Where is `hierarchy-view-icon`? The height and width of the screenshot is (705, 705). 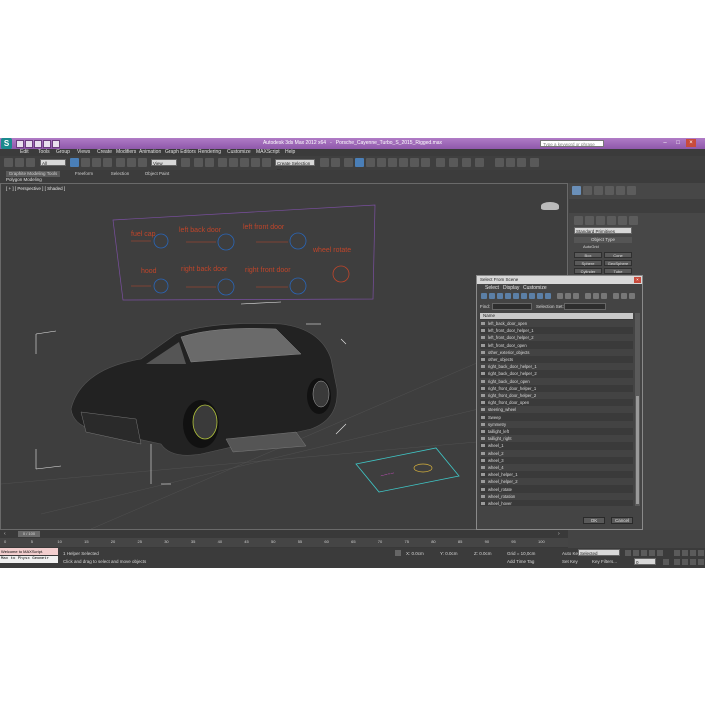 hierarchy-view-icon is located at coordinates (632, 296).